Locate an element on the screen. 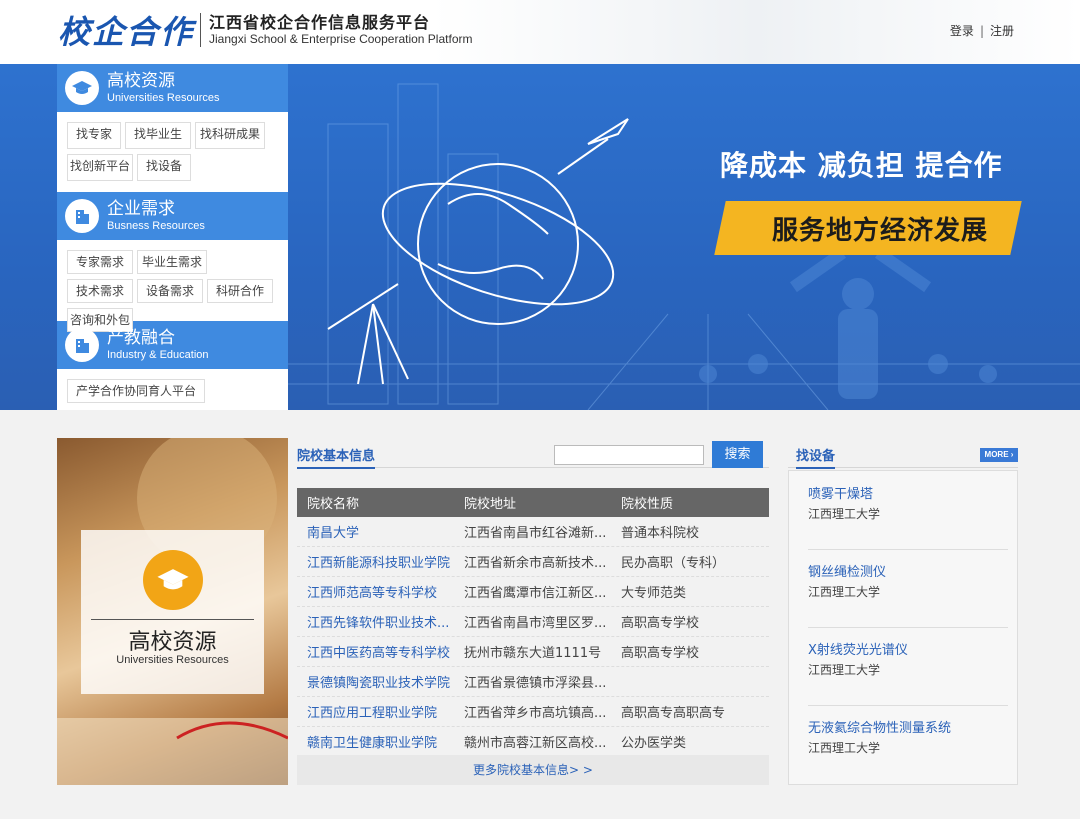 The image size is (1080, 819). category-titles: 高校资源 Universities Resources is located at coordinates (163, 88).